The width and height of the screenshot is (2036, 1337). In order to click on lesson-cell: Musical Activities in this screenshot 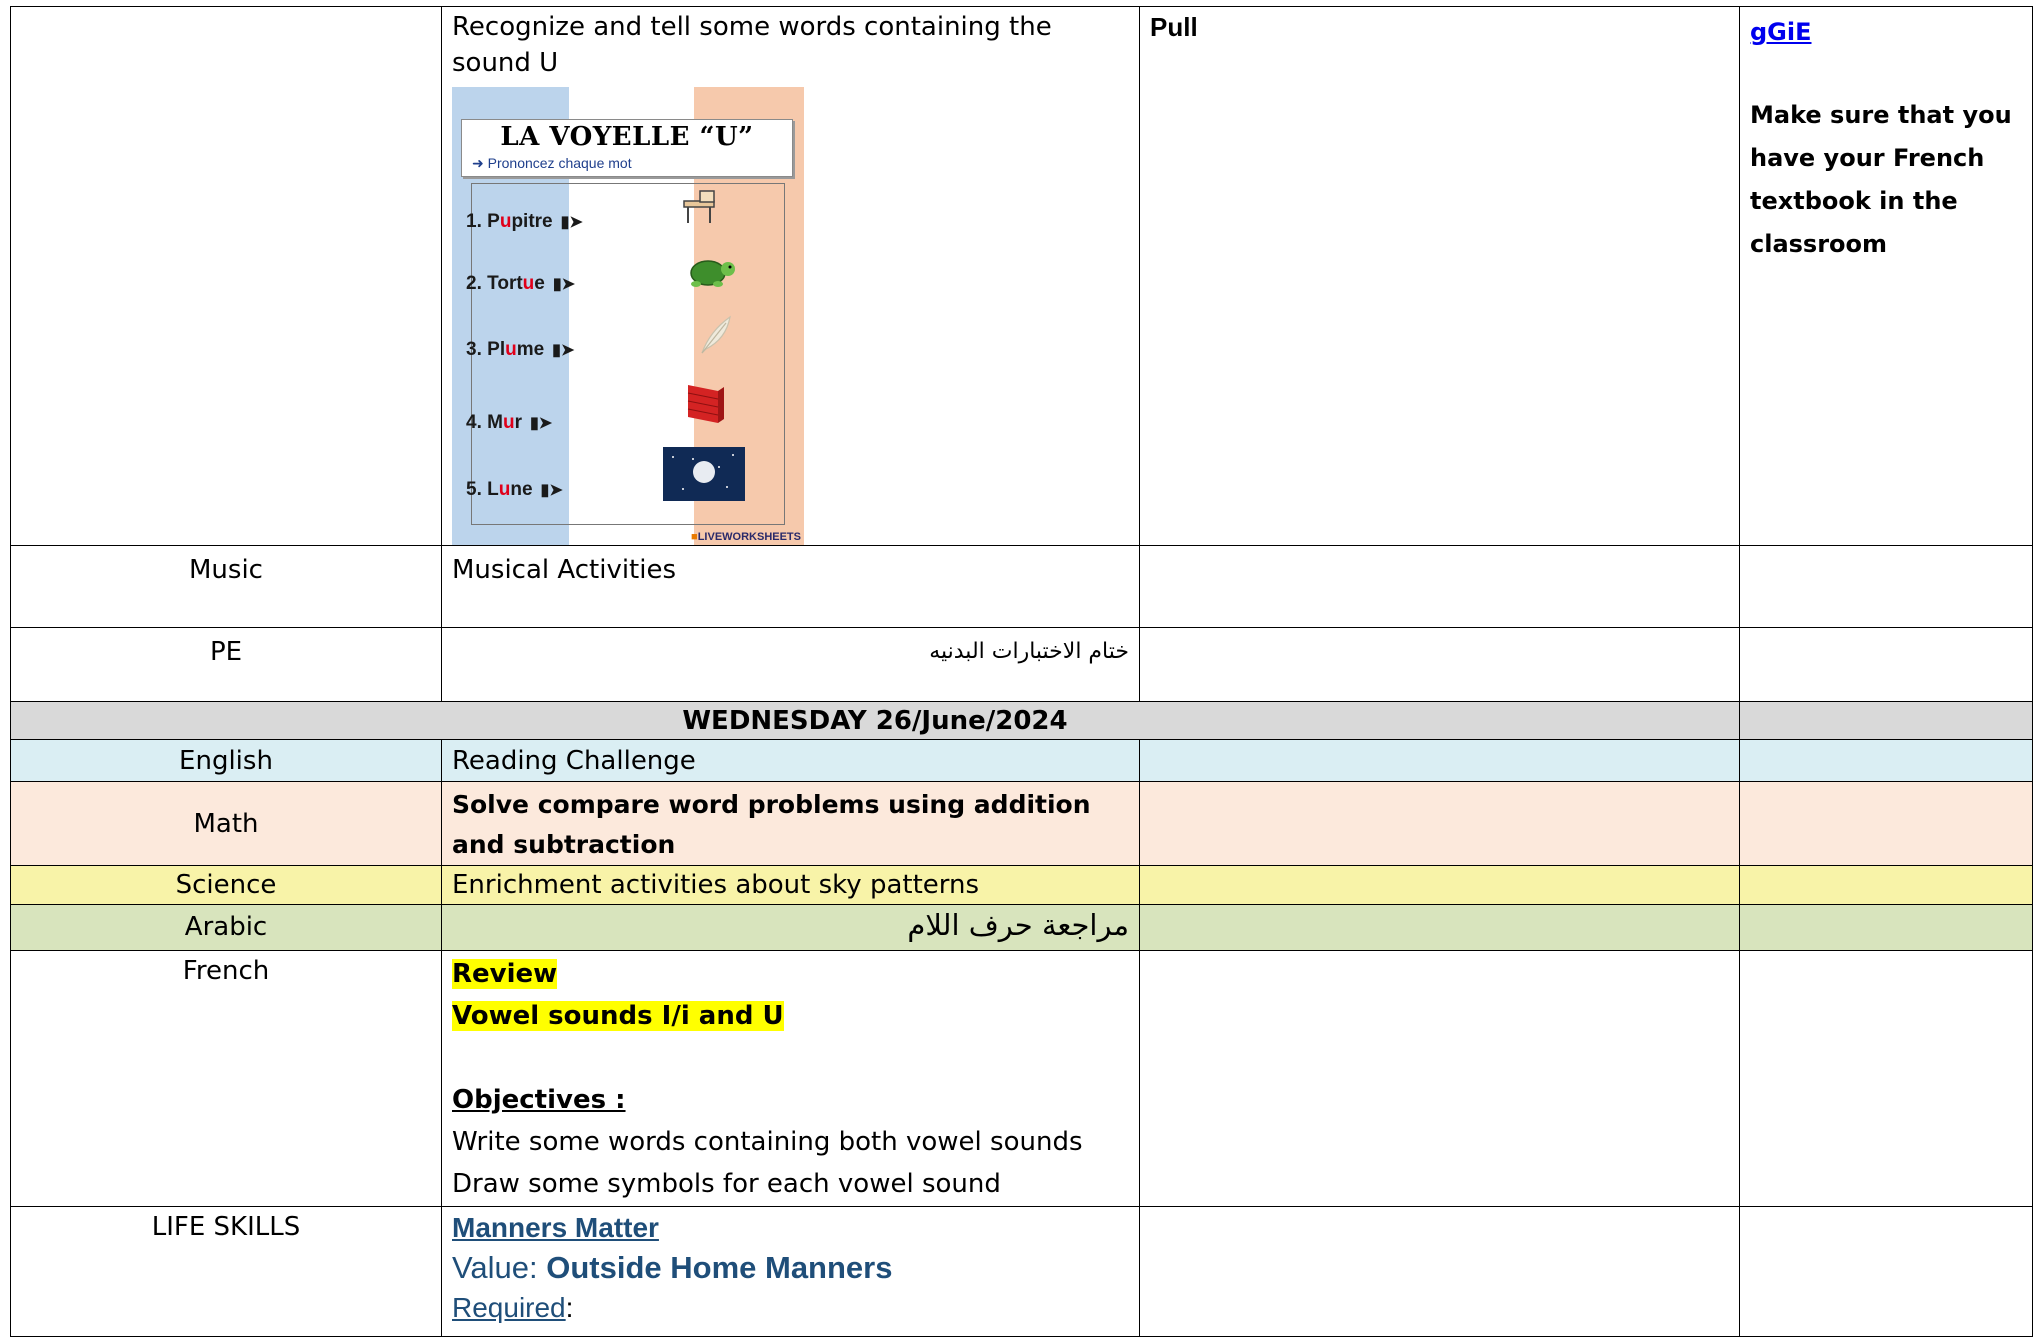, I will do `click(790, 586)`.